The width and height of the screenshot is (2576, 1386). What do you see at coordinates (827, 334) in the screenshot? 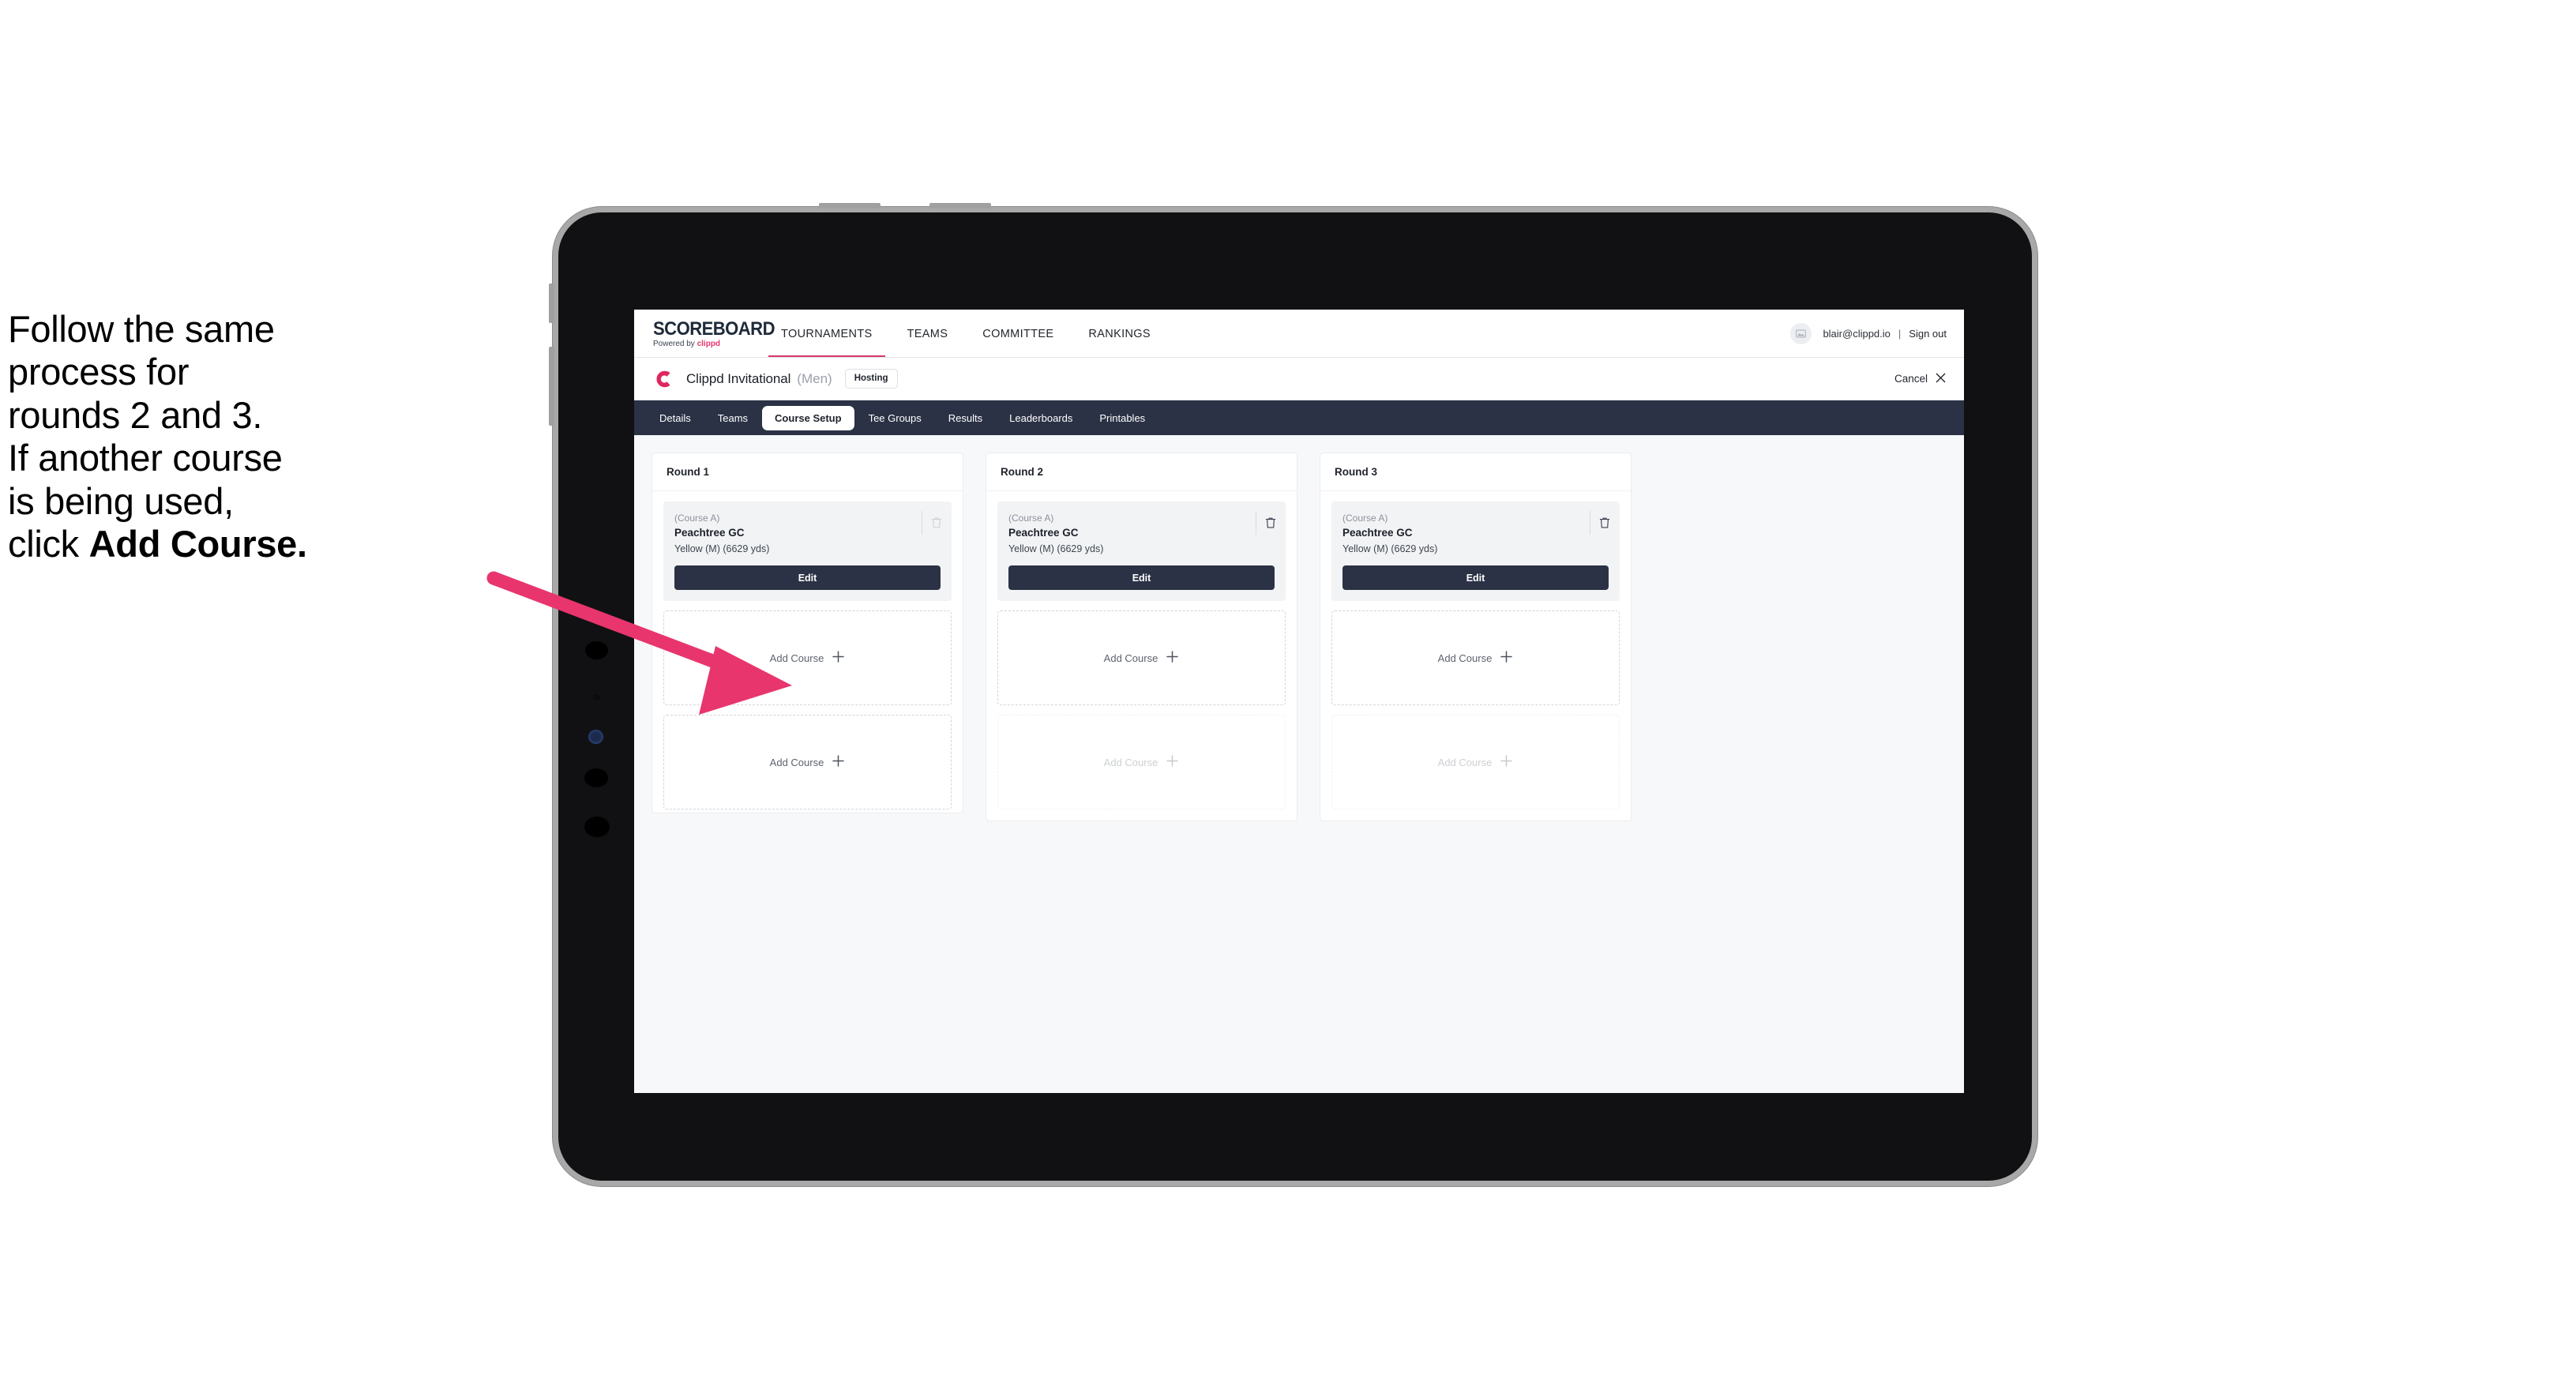
I see `nav-item-tournaments: TOURNAMENTS` at bounding box center [827, 334].